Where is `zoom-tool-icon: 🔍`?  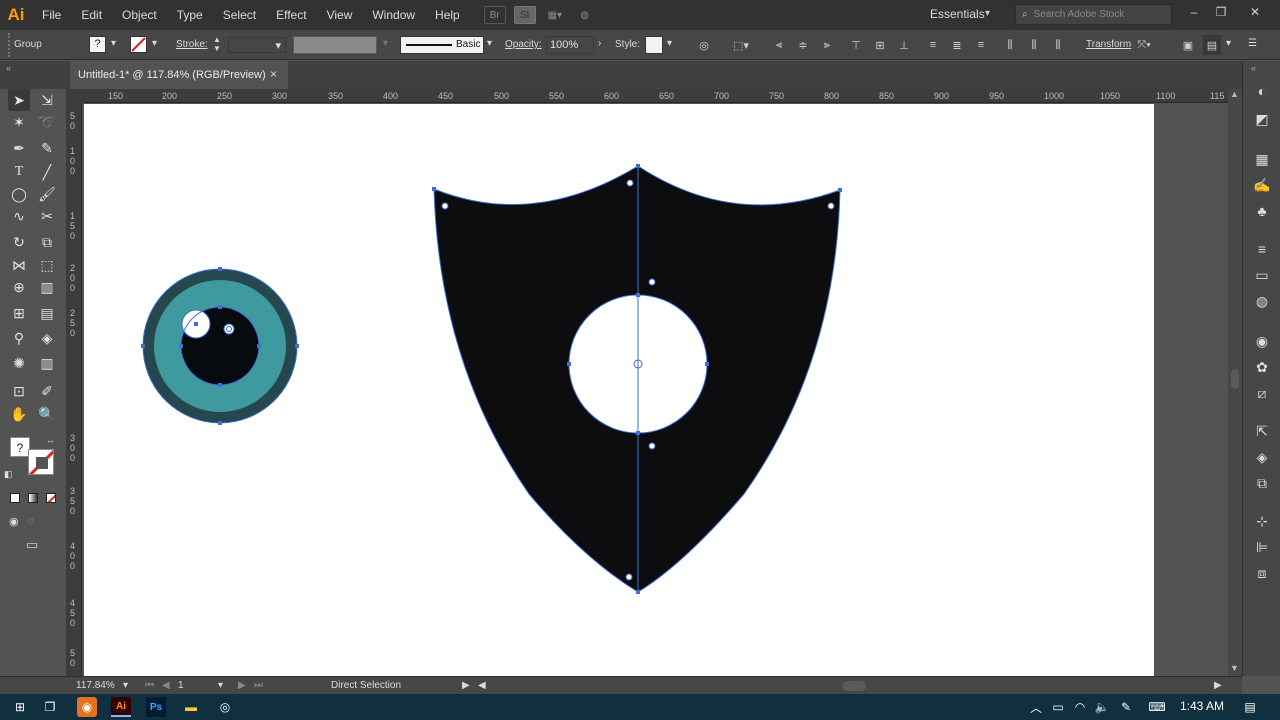
zoom-tool-icon: 🔍 is located at coordinates (47, 414).